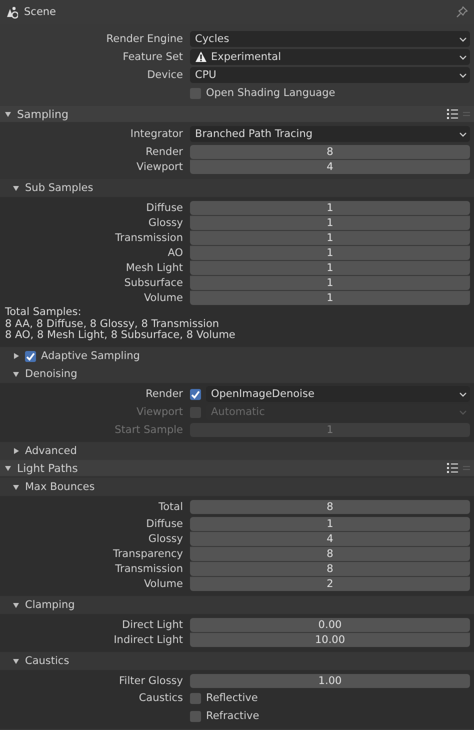 This screenshot has width=474, height=730. What do you see at coordinates (462, 12) in the screenshot?
I see `pin-icon` at bounding box center [462, 12].